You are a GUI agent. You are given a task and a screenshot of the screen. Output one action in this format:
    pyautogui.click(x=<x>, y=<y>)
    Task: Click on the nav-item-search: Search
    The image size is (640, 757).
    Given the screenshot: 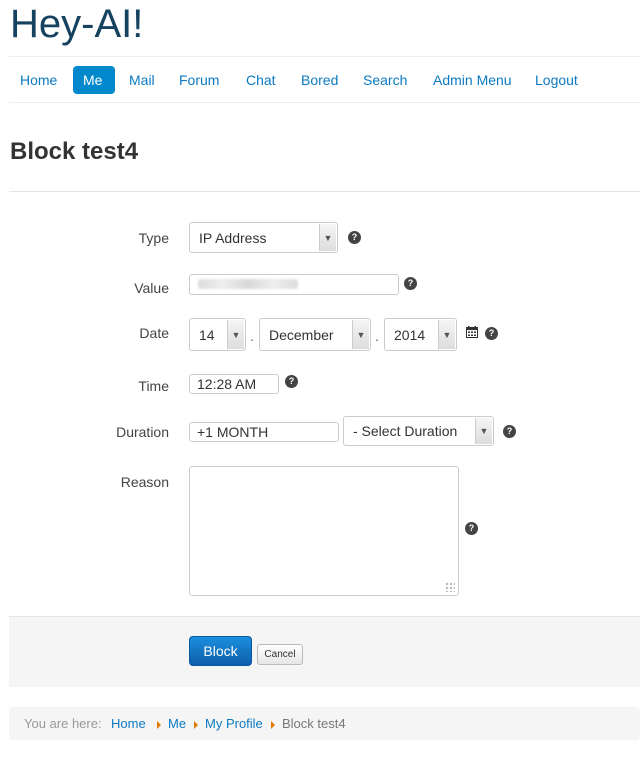 What is the action you would take?
    pyautogui.click(x=385, y=80)
    